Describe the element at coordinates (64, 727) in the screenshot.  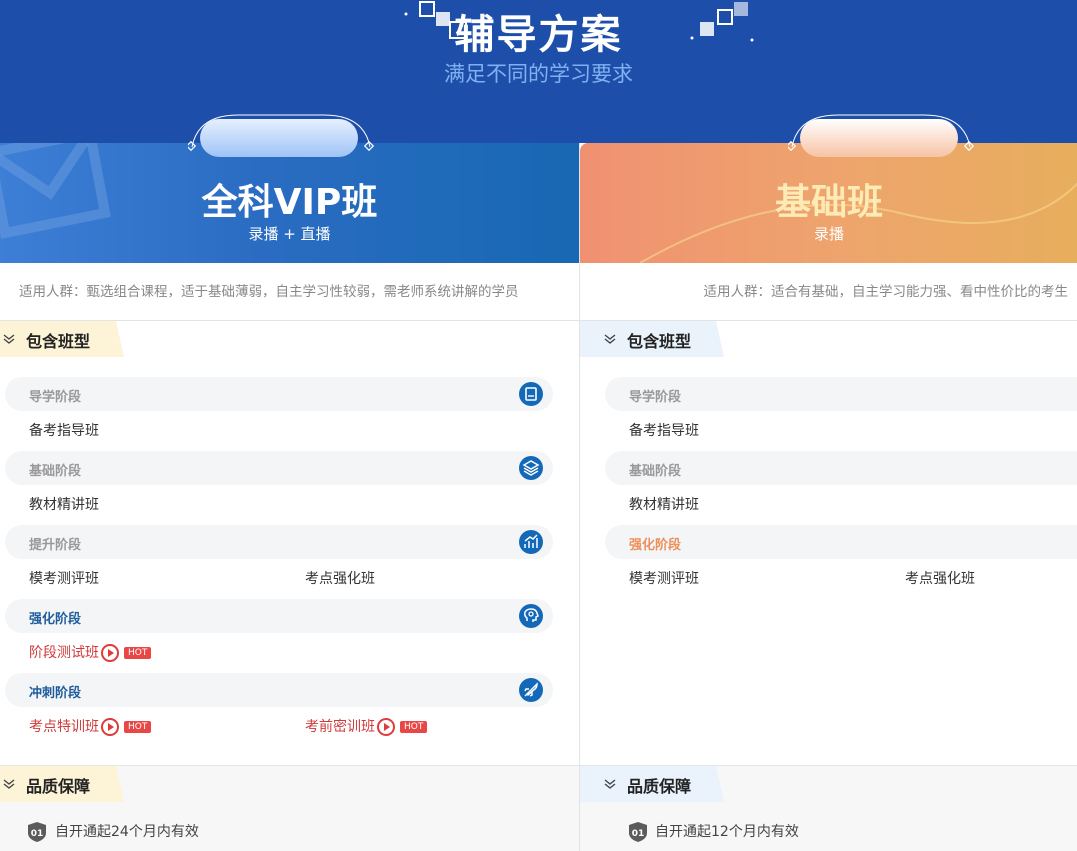
I see `course-label: 考点特训班` at that location.